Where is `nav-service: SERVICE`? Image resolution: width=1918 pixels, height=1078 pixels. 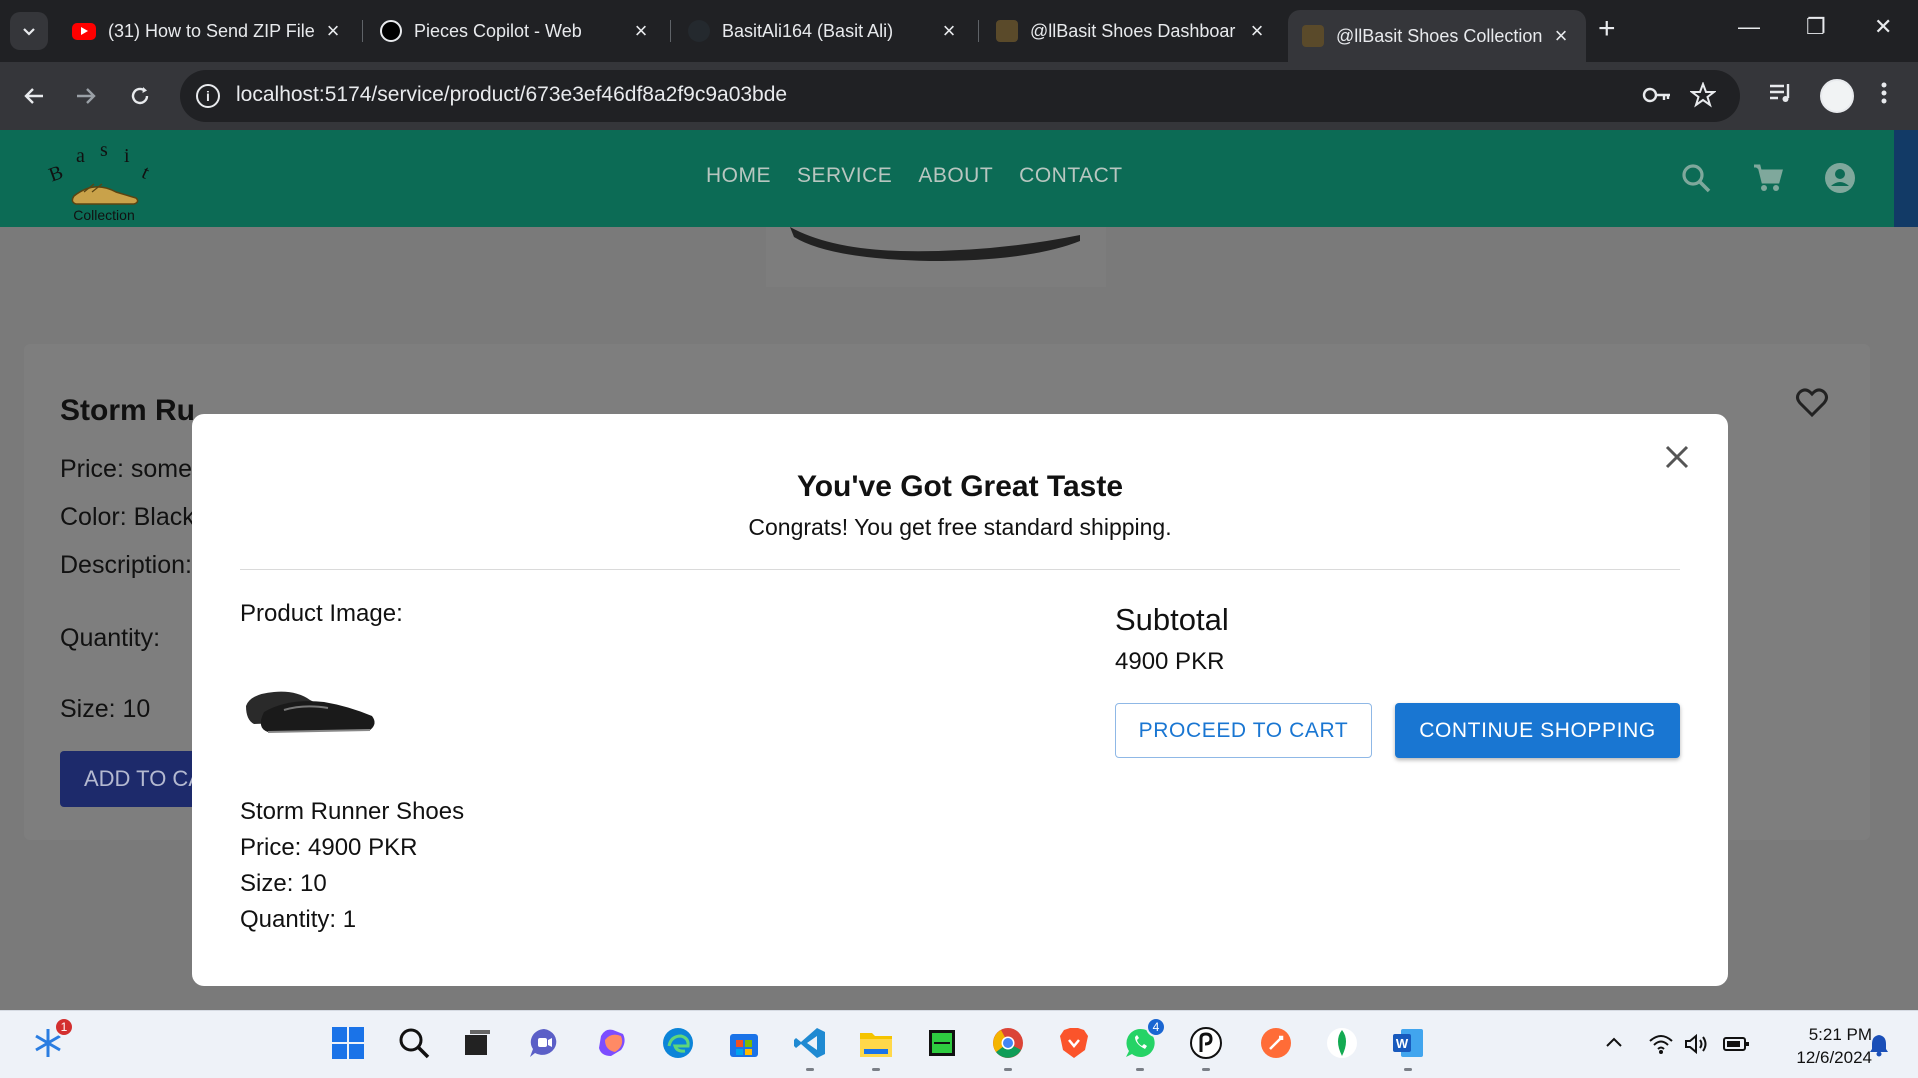 nav-service: SERVICE is located at coordinates (844, 176).